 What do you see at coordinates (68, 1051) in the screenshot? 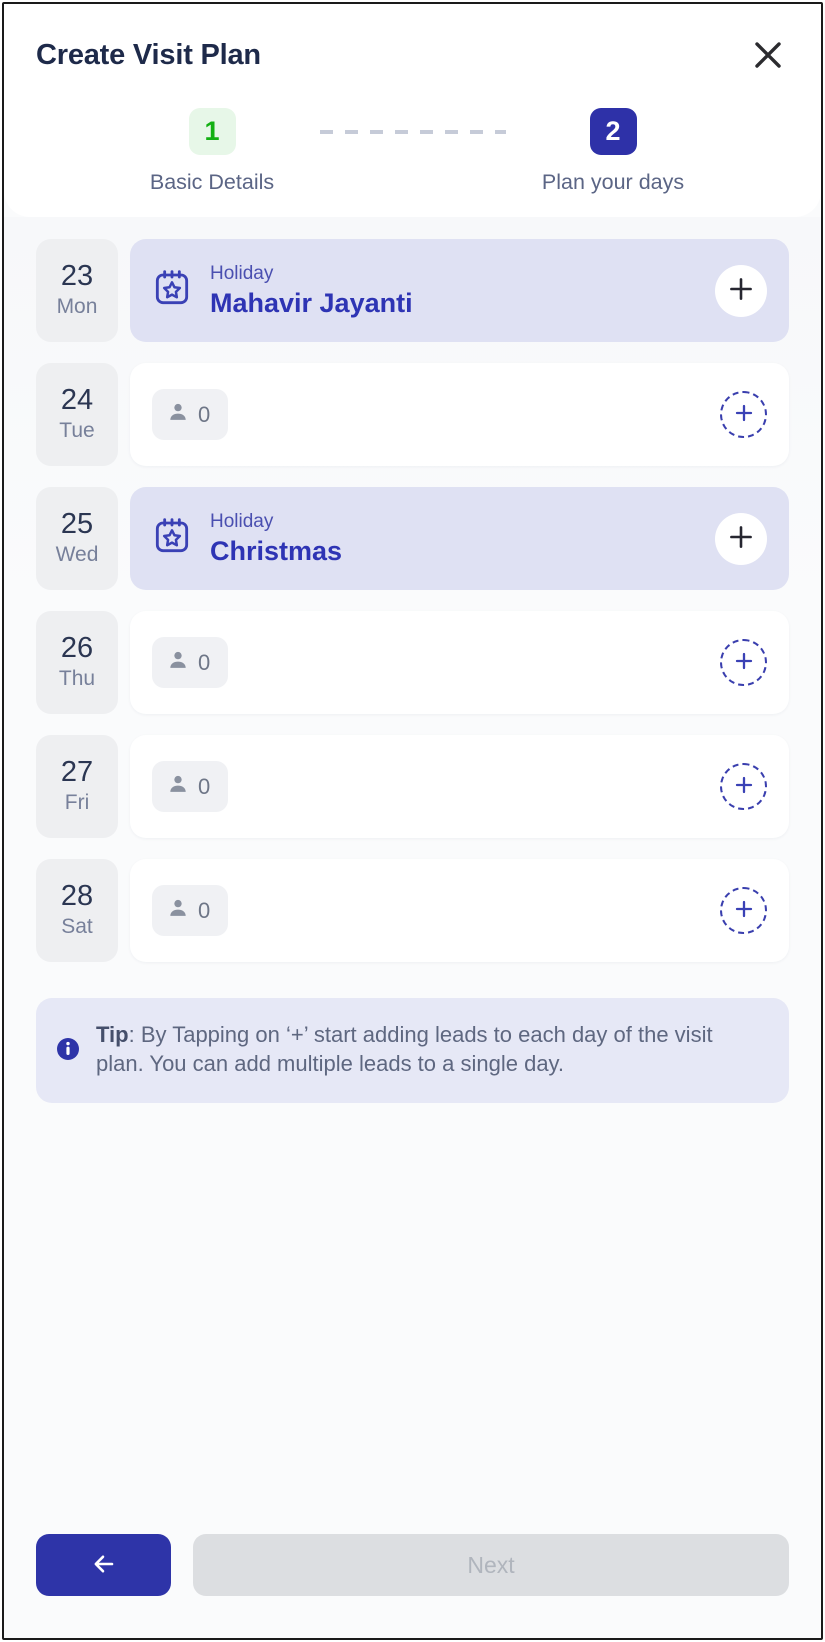
I see `info-icon` at bounding box center [68, 1051].